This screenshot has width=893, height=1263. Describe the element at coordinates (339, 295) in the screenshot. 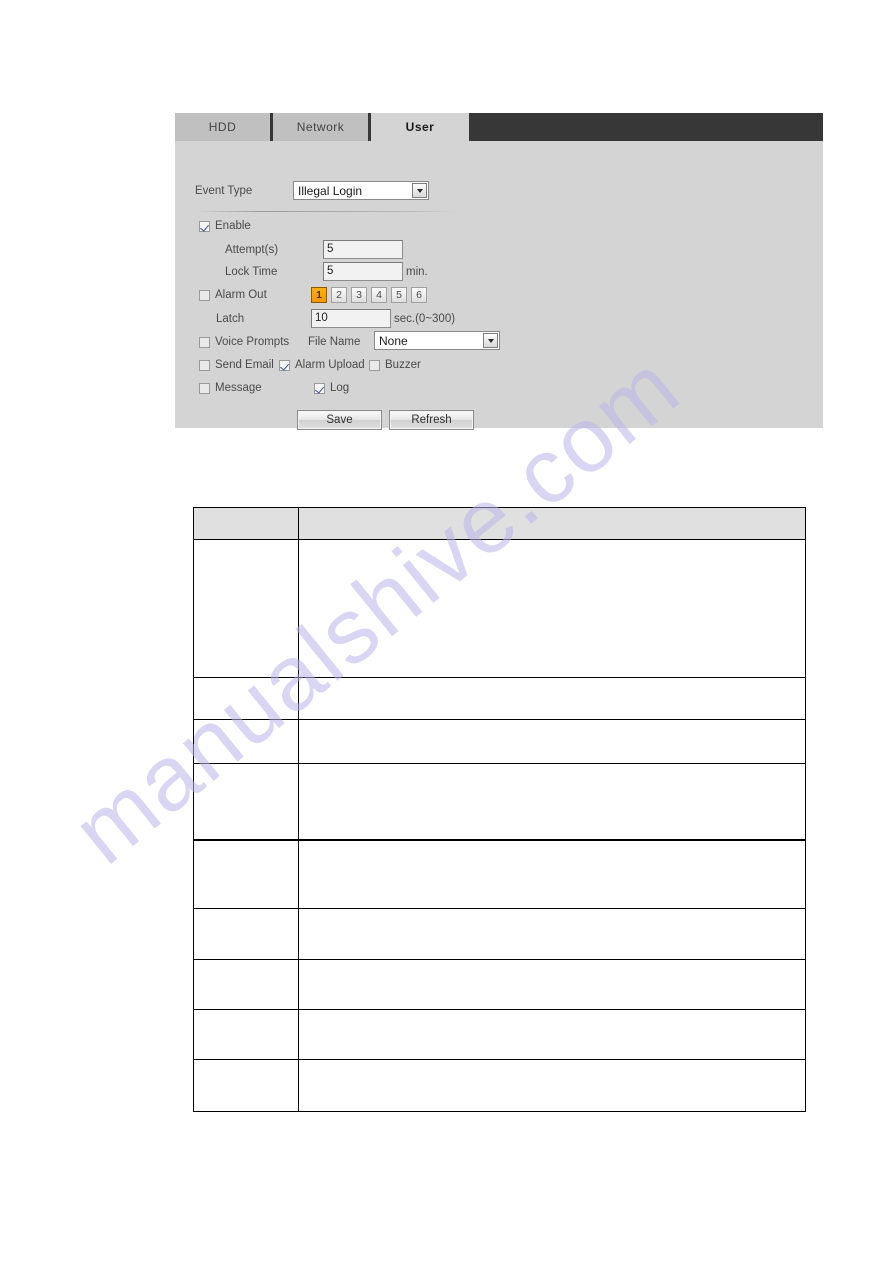

I see `alarm-out-channel-2: 2` at that location.